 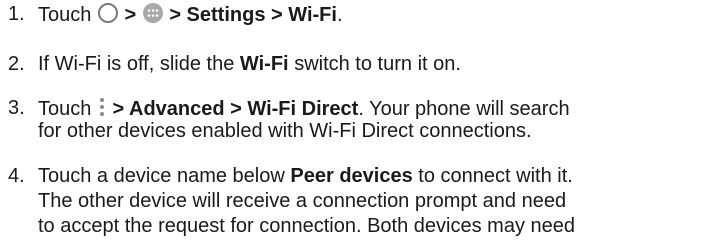 What do you see at coordinates (253, 15) in the screenshot?
I see `step-bold-path: > Settings > Wi-Fi` at bounding box center [253, 15].